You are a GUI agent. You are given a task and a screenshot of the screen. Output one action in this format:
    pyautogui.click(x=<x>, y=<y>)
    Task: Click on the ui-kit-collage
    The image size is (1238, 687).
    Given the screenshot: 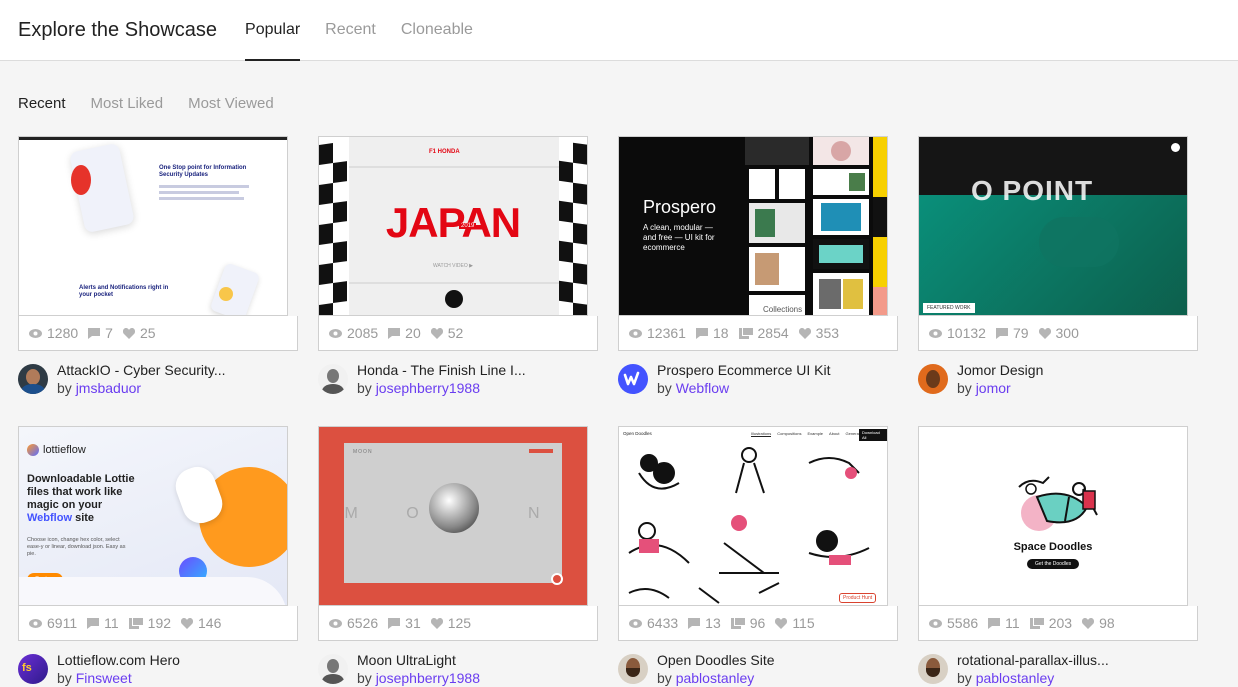 What is the action you would take?
    pyautogui.click(x=816, y=226)
    